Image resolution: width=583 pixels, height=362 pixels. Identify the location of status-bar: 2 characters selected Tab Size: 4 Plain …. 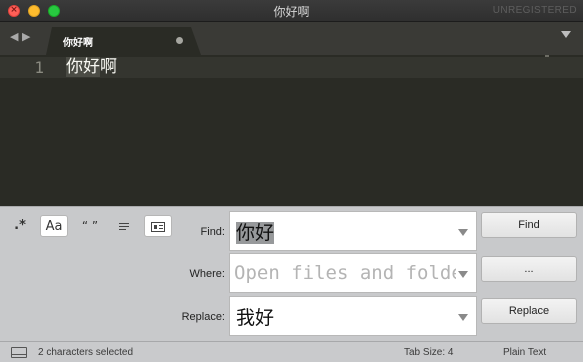
(291, 351).